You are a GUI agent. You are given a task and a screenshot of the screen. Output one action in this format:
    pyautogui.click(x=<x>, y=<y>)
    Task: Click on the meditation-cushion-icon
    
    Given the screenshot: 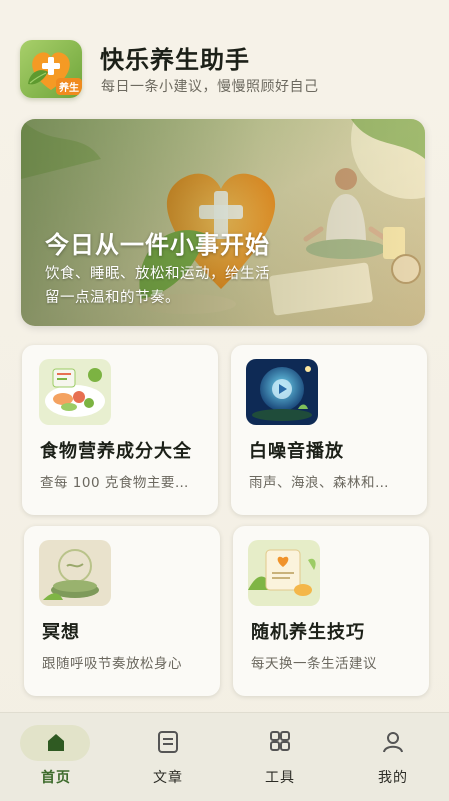 What is the action you would take?
    pyautogui.click(x=75, y=573)
    